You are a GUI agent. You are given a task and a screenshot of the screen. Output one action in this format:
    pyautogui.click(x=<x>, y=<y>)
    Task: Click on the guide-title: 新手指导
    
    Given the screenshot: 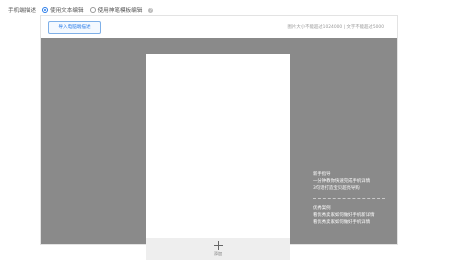 What is the action you would take?
    pyautogui.click(x=322, y=174)
    